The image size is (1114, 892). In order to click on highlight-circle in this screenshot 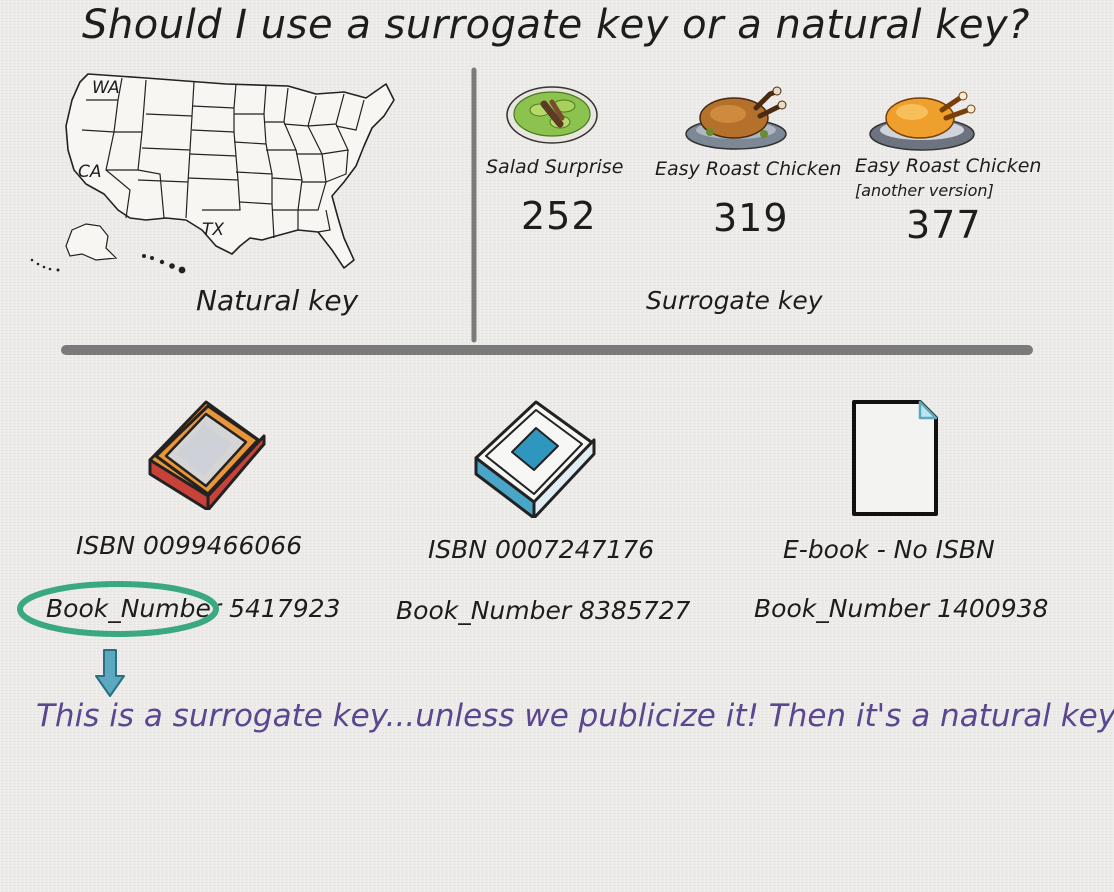, I will do `click(118, 609)`.